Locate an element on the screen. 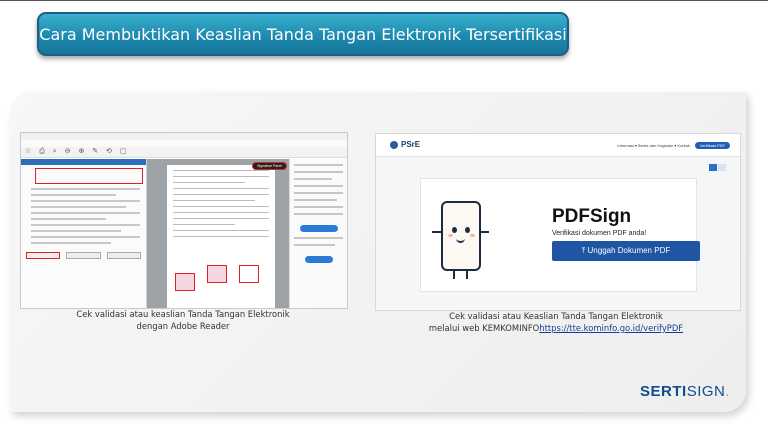 Image resolution: width=768 pixels, height=428 pixels. close-button is located at coordinates (123, 255).